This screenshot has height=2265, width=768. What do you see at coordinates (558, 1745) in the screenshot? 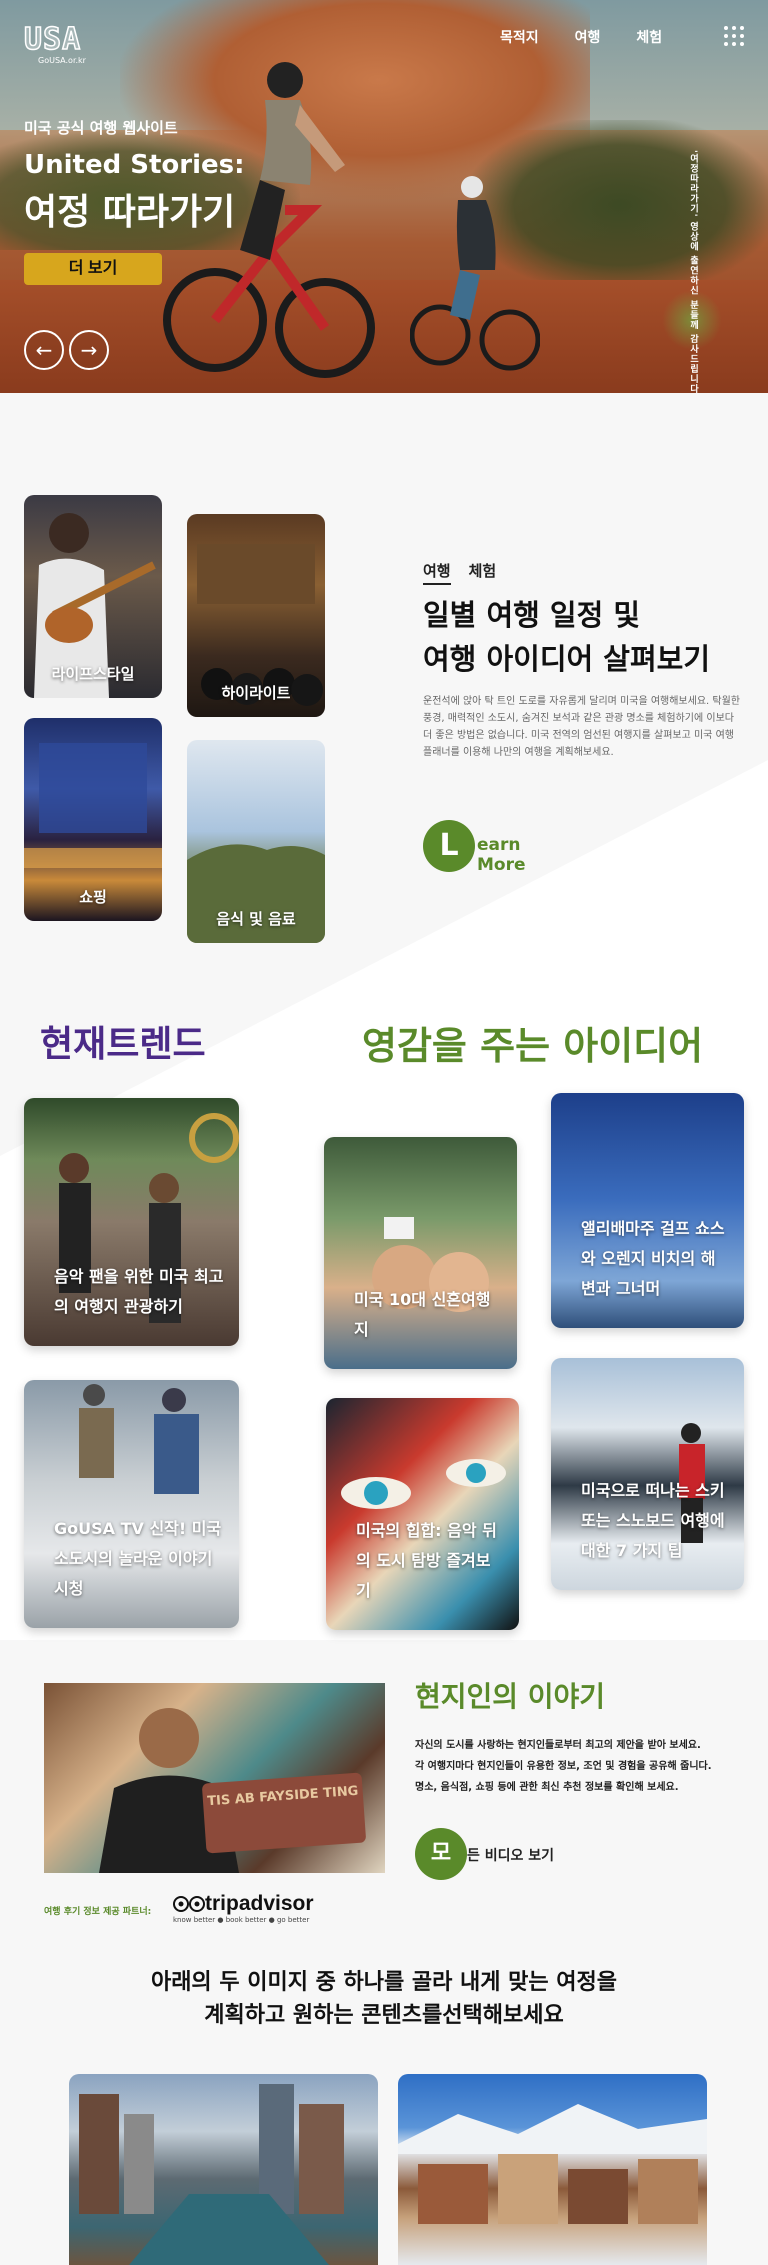
I see `locals-description-line: 자신의 도시를 사랑하는 현지인들로부터 최고의 제안을 받아 보세요.` at bounding box center [558, 1745].